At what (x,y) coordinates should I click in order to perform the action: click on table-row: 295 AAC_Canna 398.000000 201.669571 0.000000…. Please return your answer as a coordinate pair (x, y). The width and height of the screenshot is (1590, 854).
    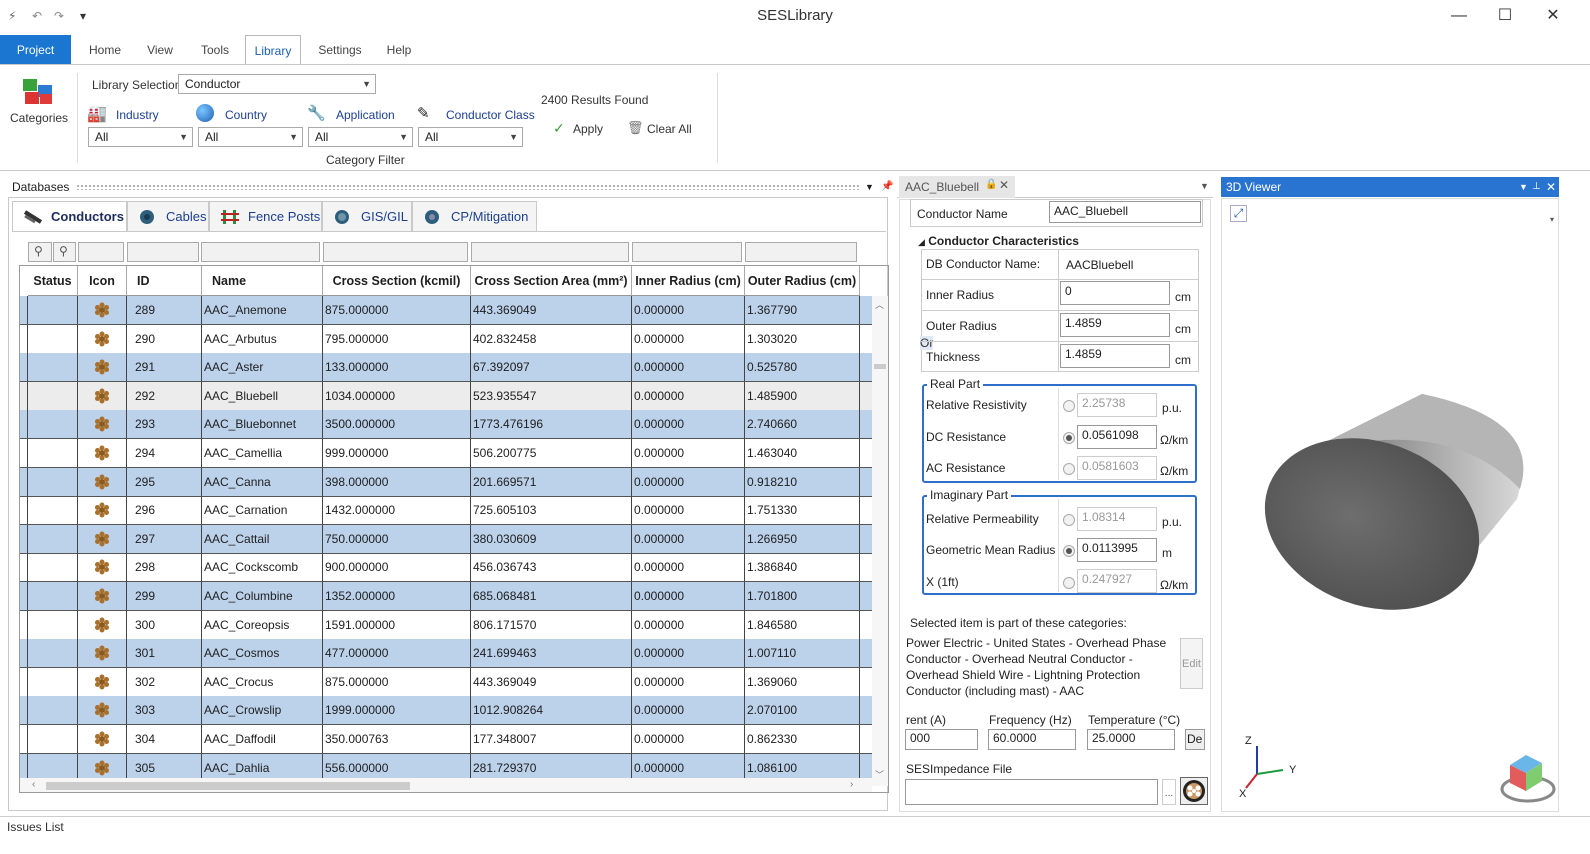
    Looking at the image, I should click on (446, 482).